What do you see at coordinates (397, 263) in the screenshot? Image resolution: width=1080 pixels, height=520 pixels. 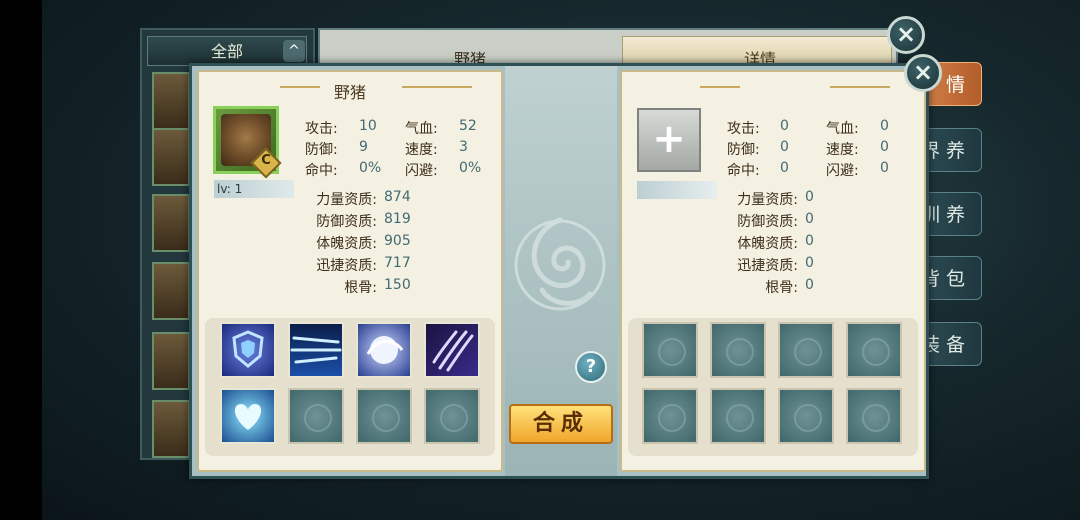 I see `quality-value: 717` at bounding box center [397, 263].